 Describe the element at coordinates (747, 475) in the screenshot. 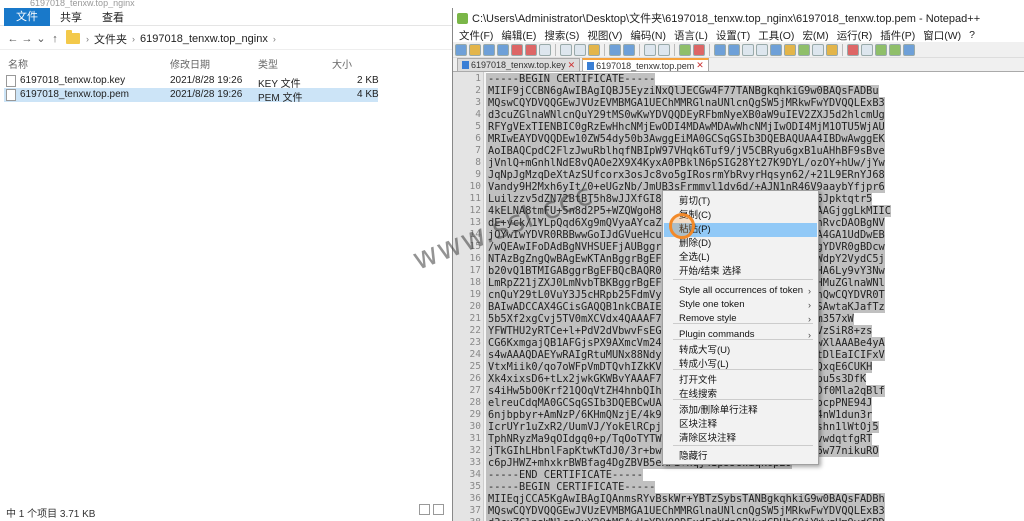

I see `editor-line: 34 -----END CERTIFICATE-----` at that location.